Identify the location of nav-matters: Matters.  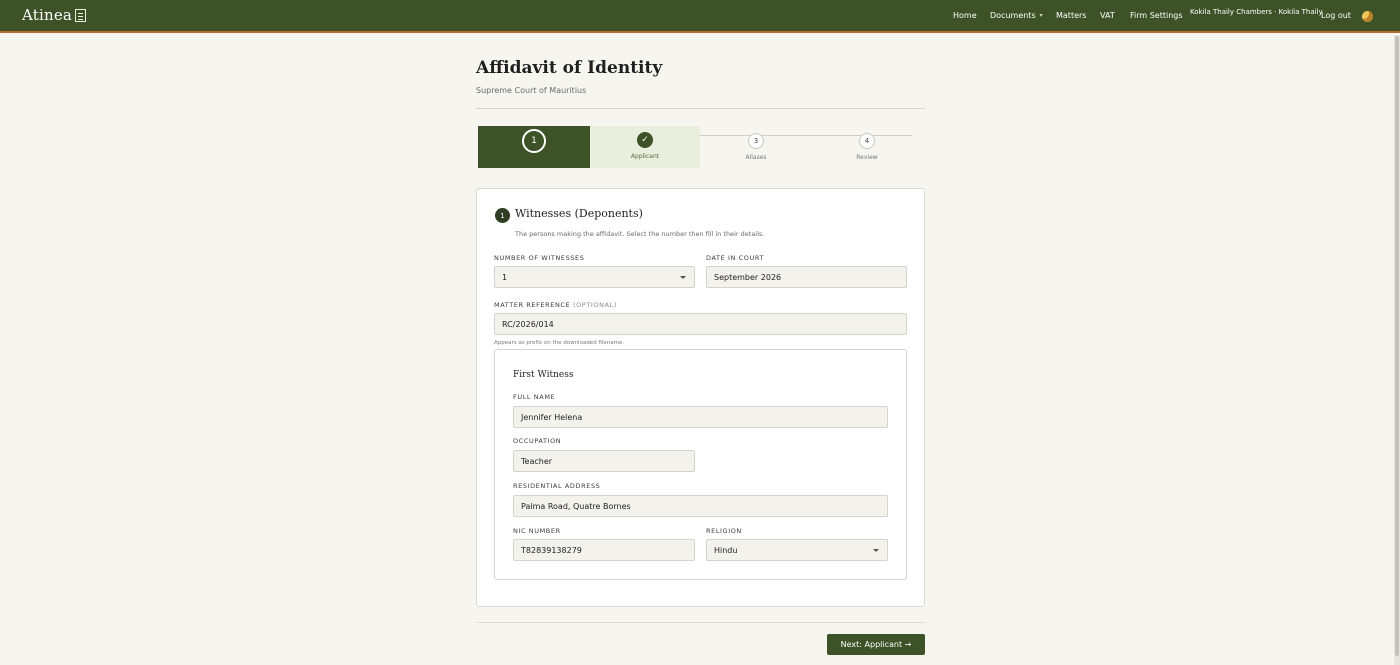
(1071, 15).